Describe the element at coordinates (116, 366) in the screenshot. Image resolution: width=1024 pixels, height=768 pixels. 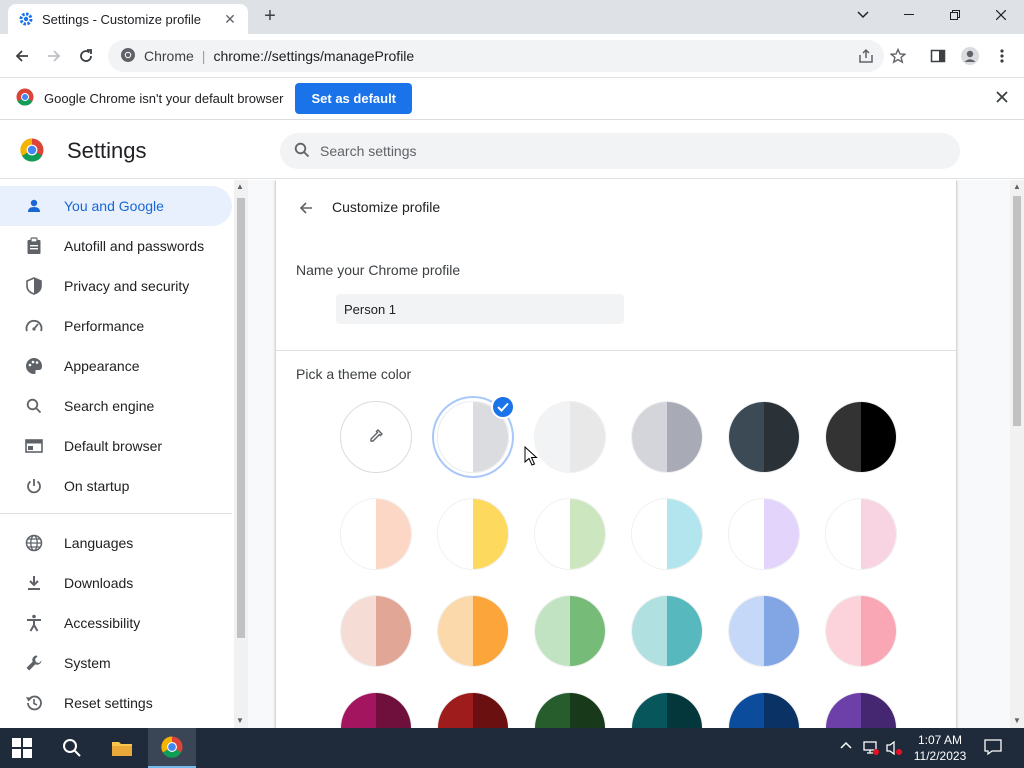
I see `sidebar-item-appearance: Appearance` at that location.